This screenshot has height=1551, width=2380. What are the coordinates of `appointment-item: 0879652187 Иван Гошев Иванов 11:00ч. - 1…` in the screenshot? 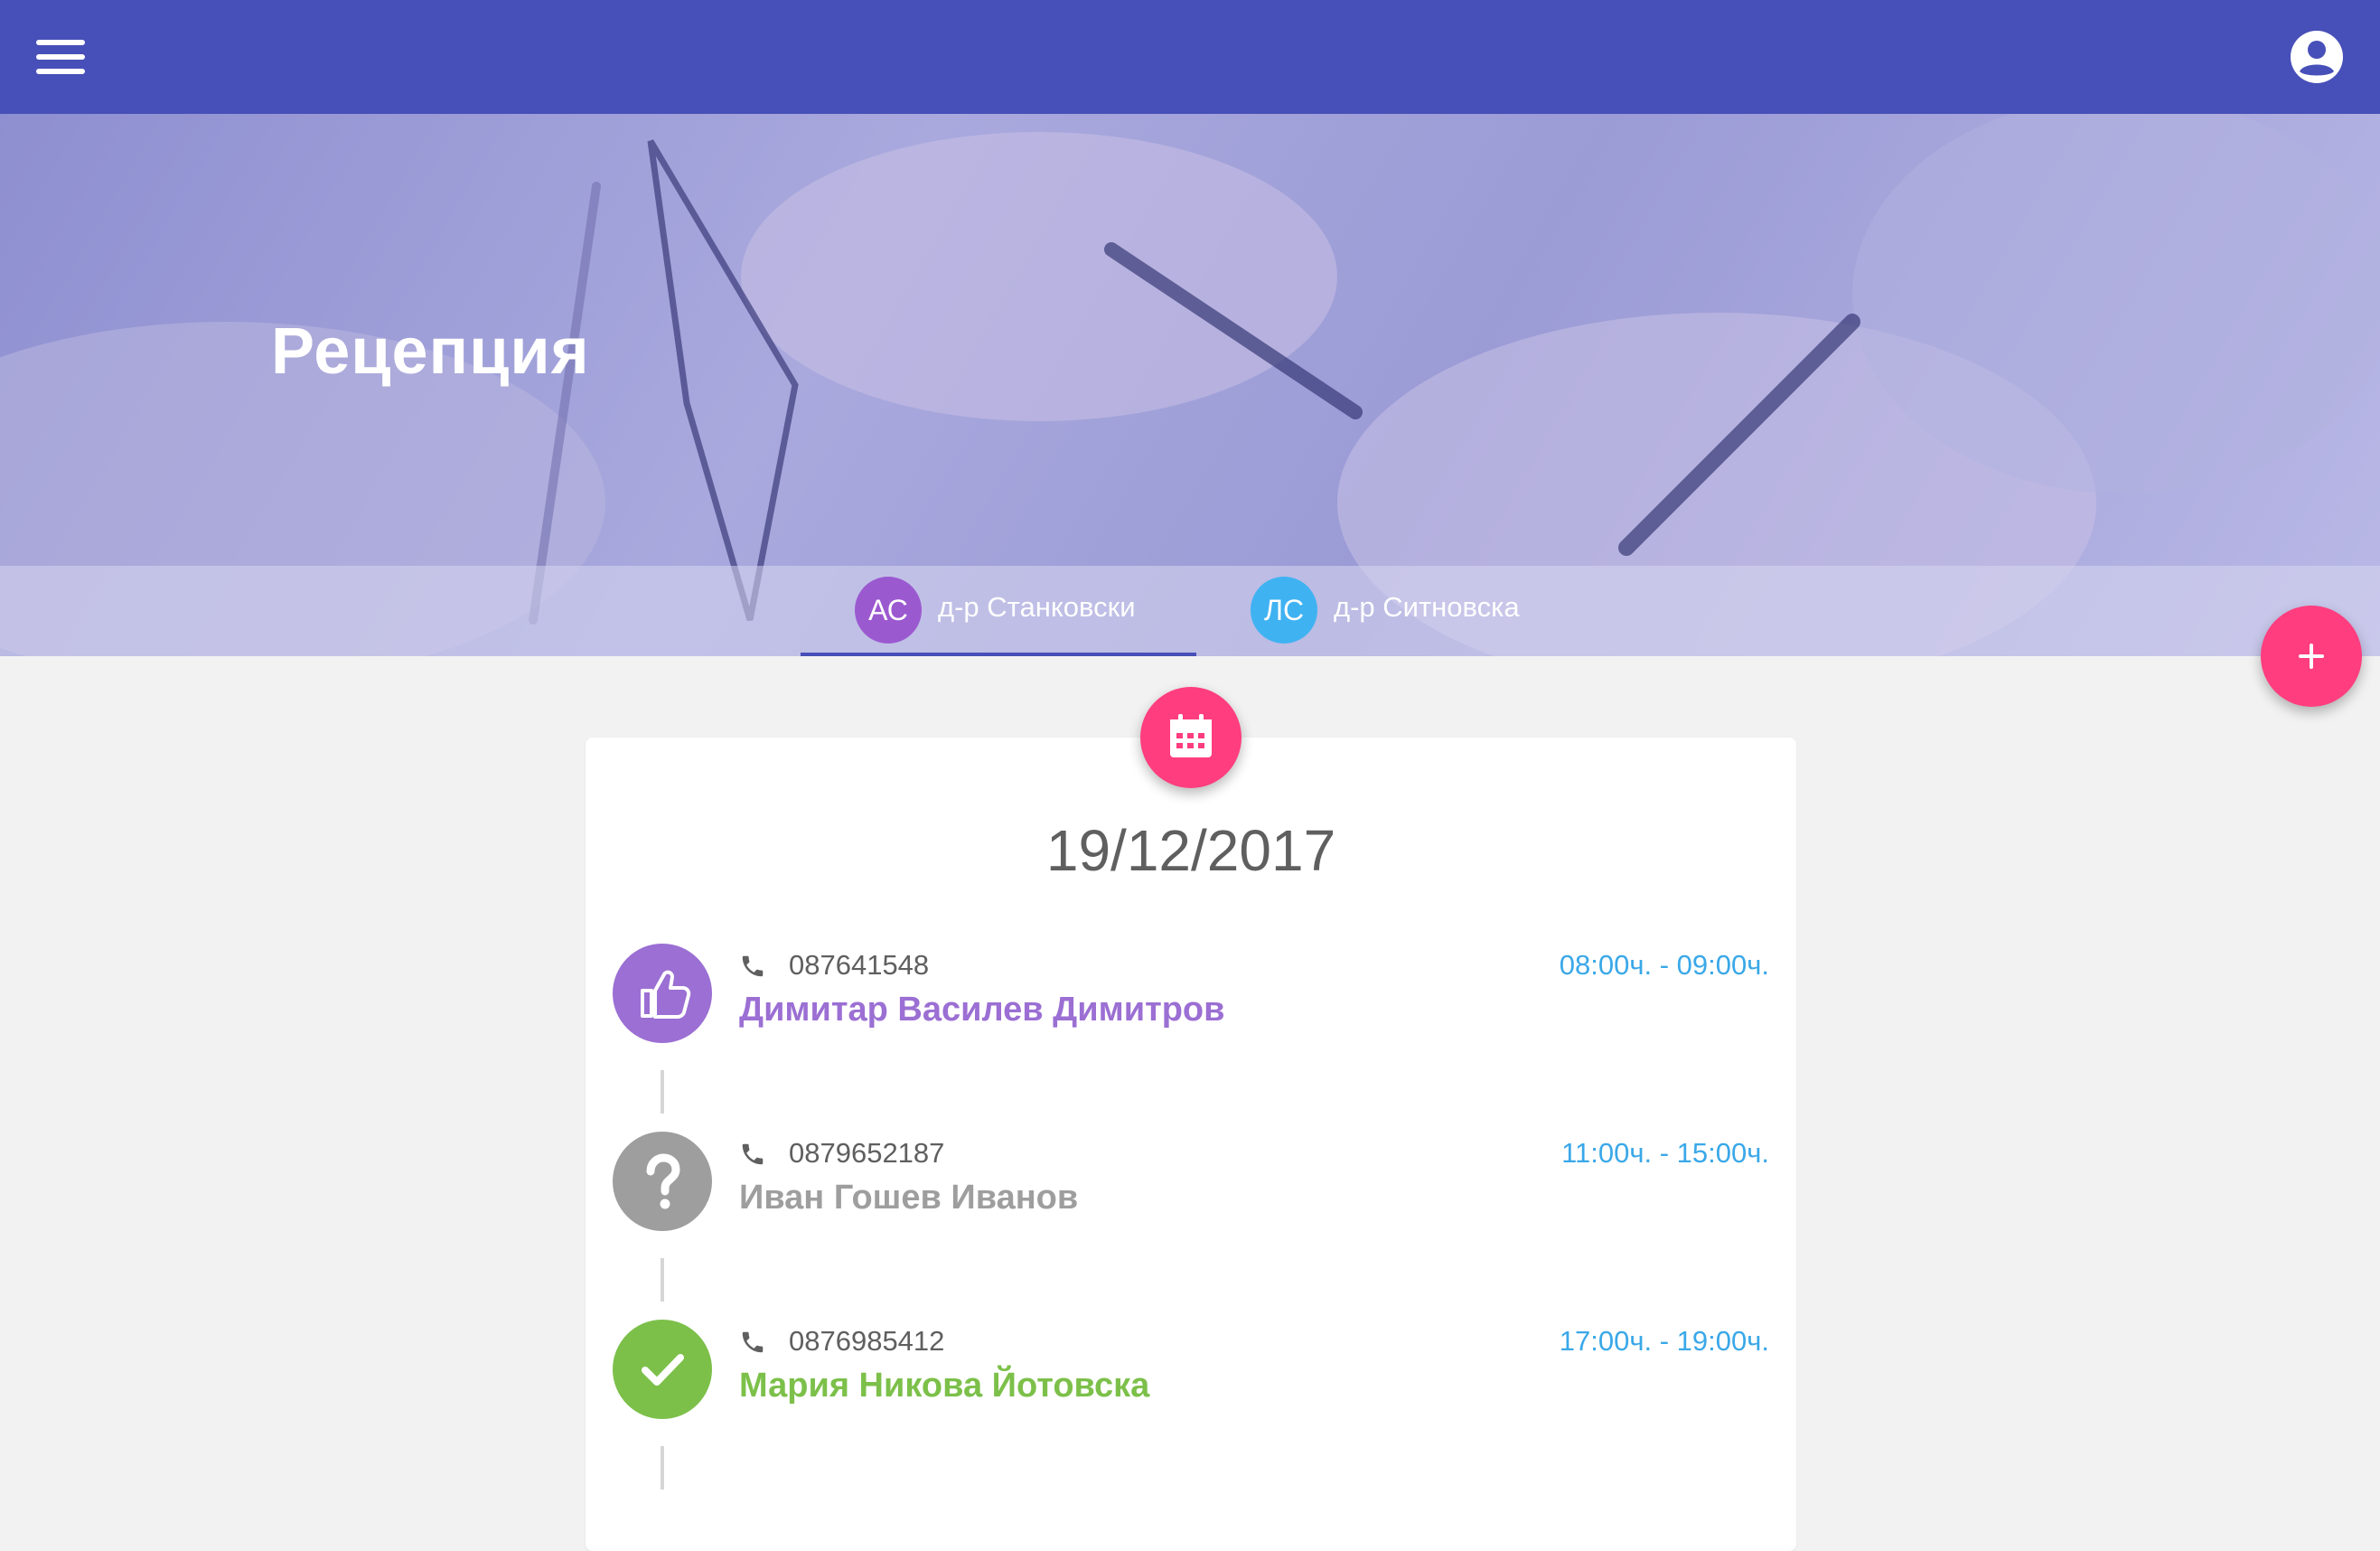 It's located at (1191, 1182).